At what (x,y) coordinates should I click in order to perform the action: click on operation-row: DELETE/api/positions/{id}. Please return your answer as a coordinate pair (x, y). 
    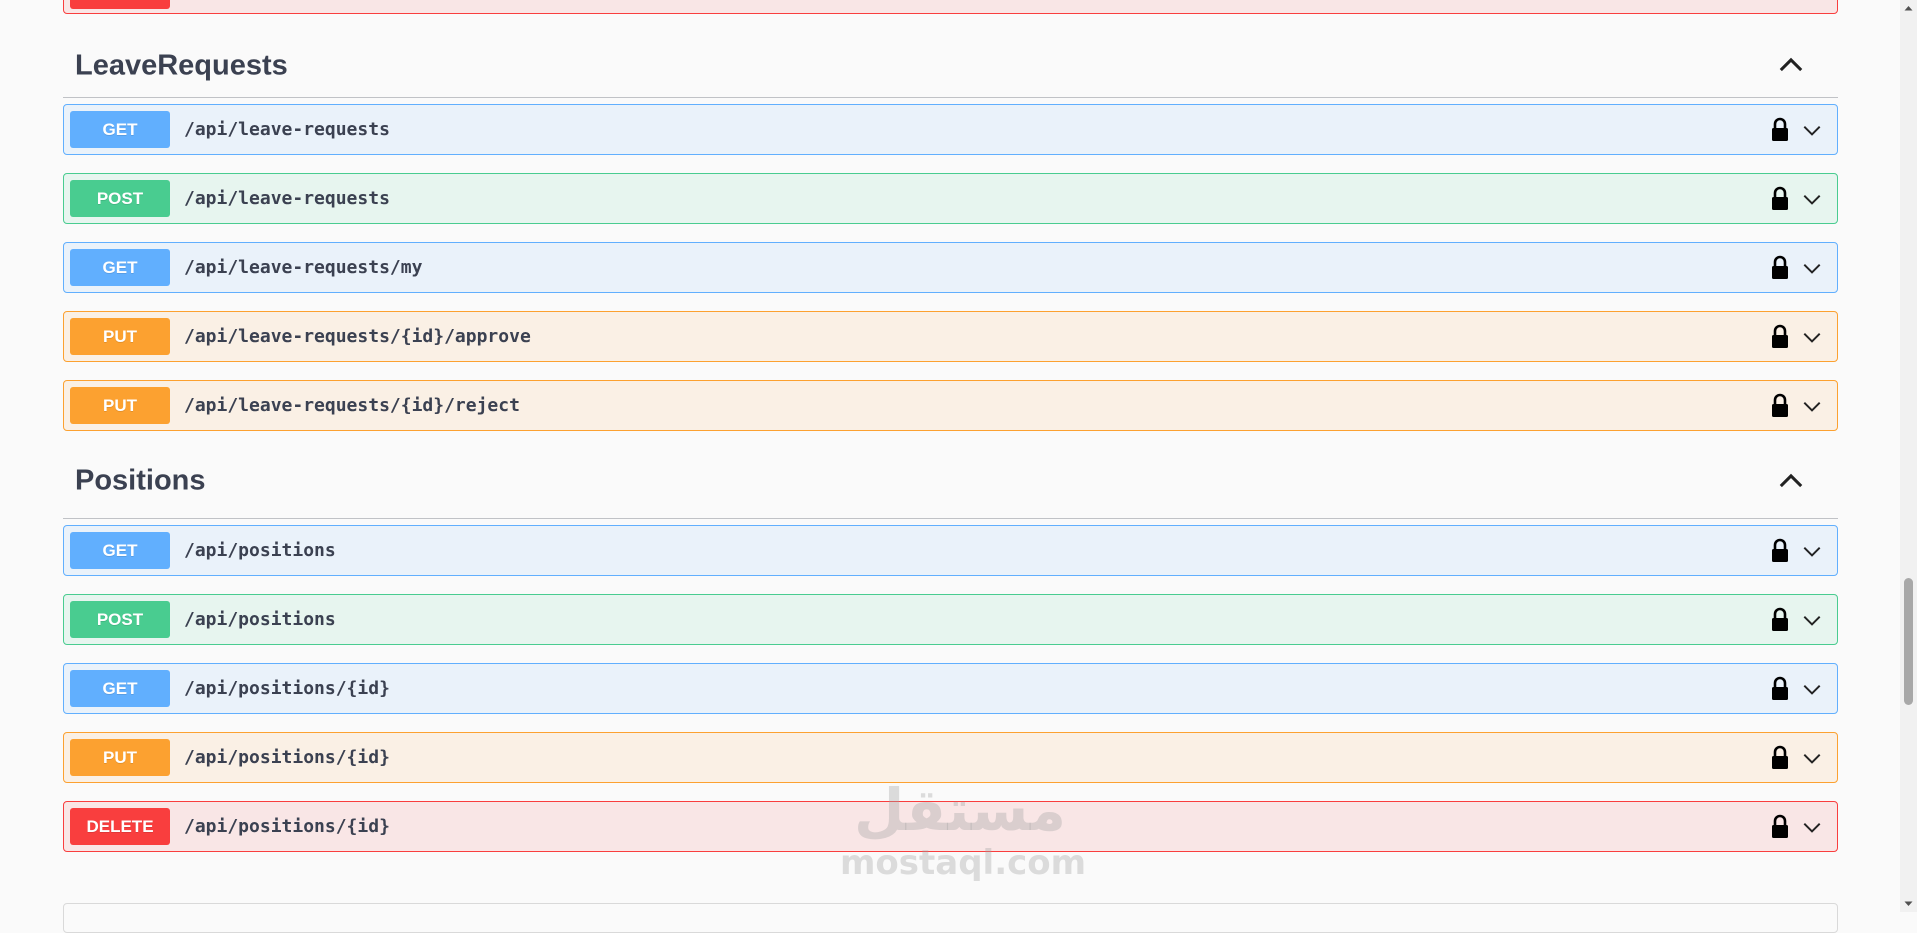
    Looking at the image, I should click on (950, 826).